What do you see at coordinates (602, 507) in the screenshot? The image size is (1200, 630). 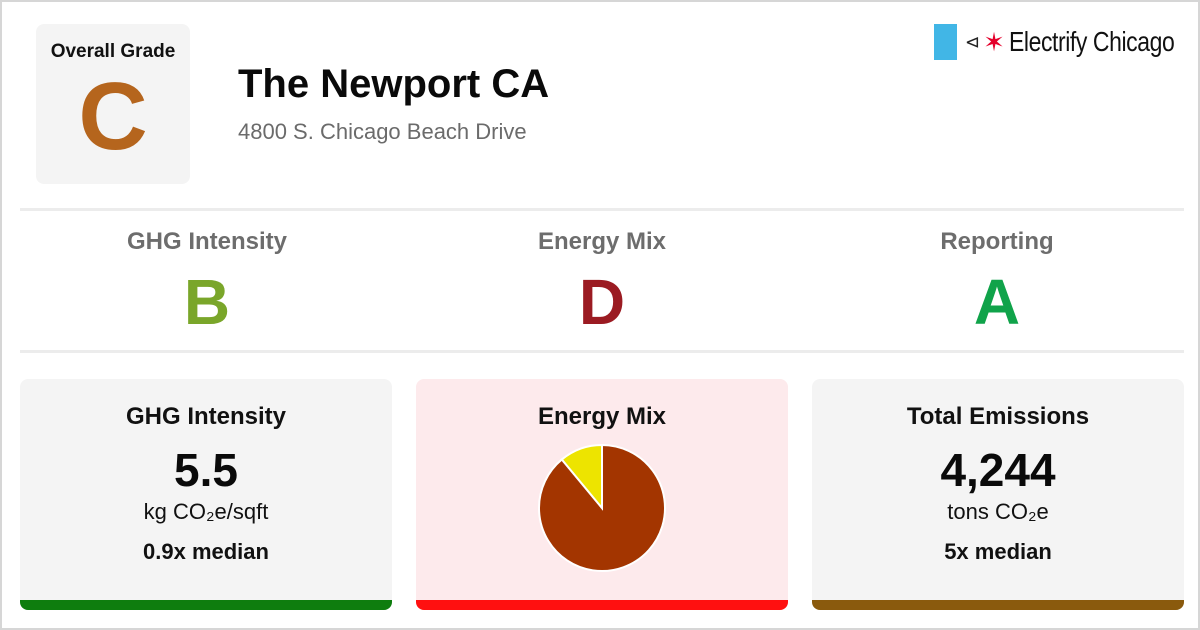 I see `energy-mix-pie-chart` at bounding box center [602, 507].